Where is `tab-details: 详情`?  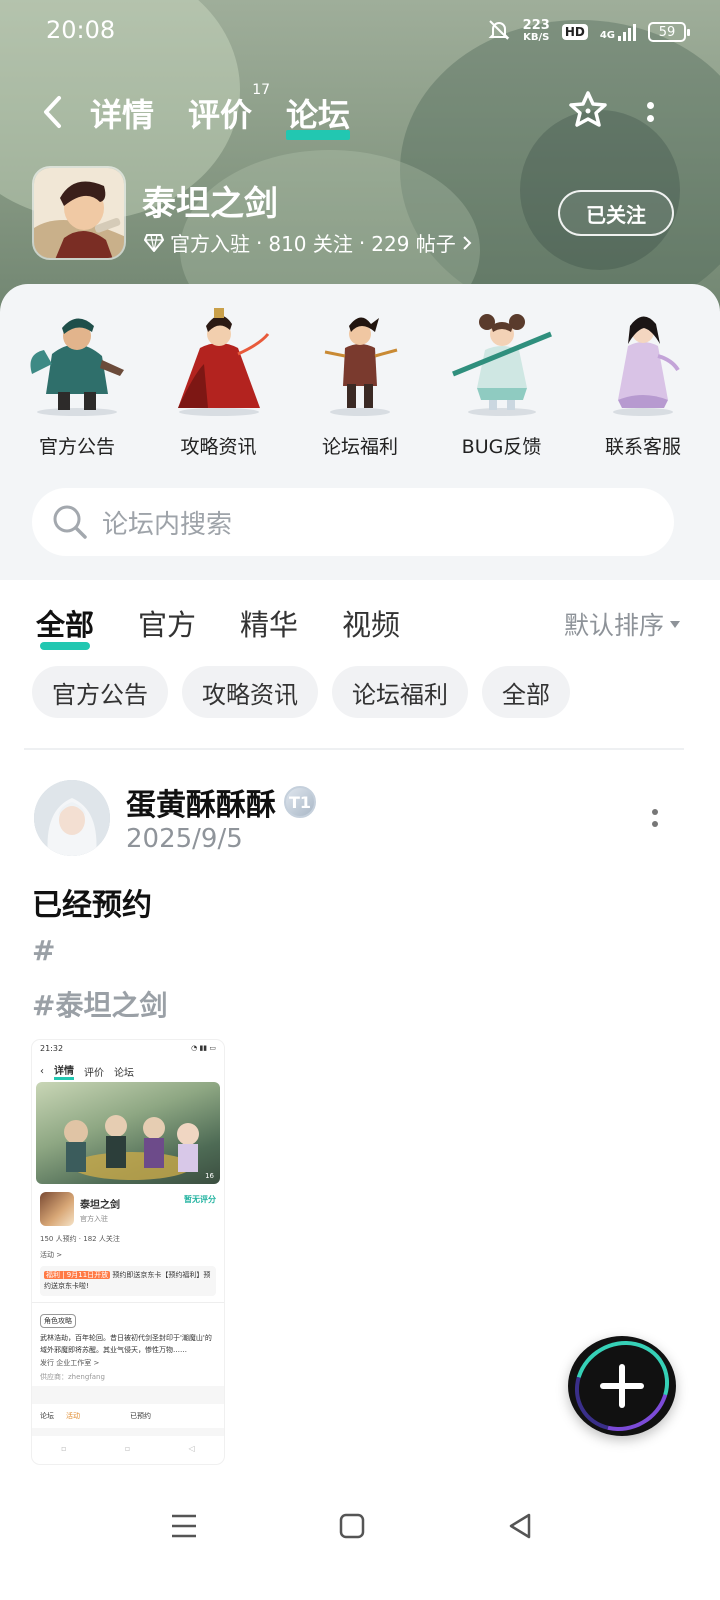 tab-details: 详情 is located at coordinates (122, 113).